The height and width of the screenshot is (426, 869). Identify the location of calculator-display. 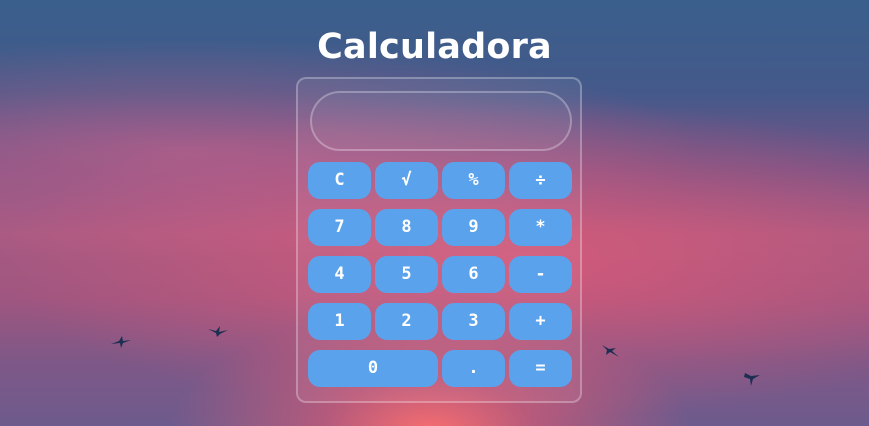
(441, 121).